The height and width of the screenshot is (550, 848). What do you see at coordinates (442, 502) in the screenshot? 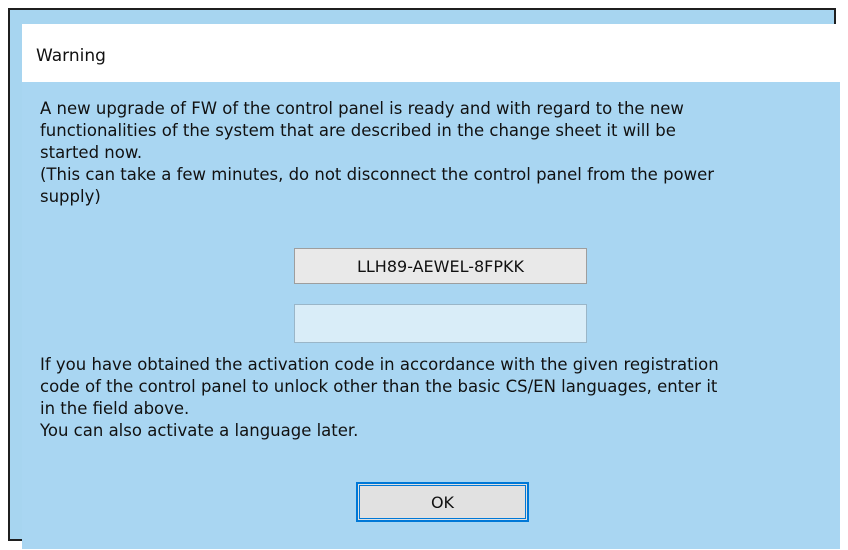
I see `ok-button: OK` at bounding box center [442, 502].